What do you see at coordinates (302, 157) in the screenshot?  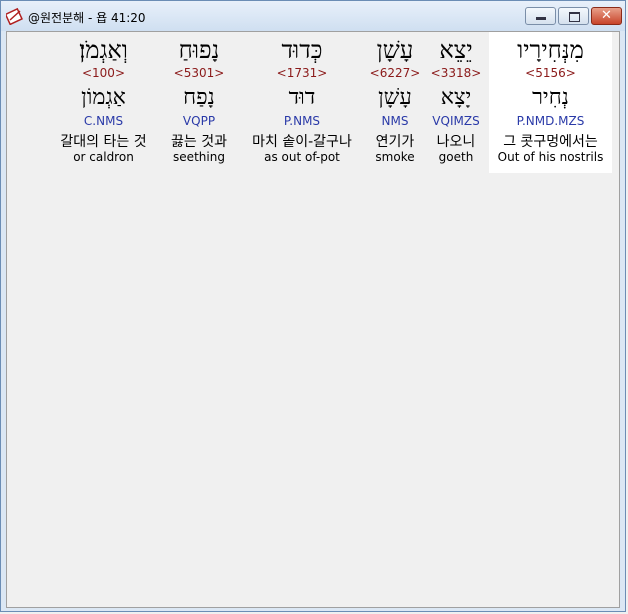 I see `english-gloss: as out of-pot` at bounding box center [302, 157].